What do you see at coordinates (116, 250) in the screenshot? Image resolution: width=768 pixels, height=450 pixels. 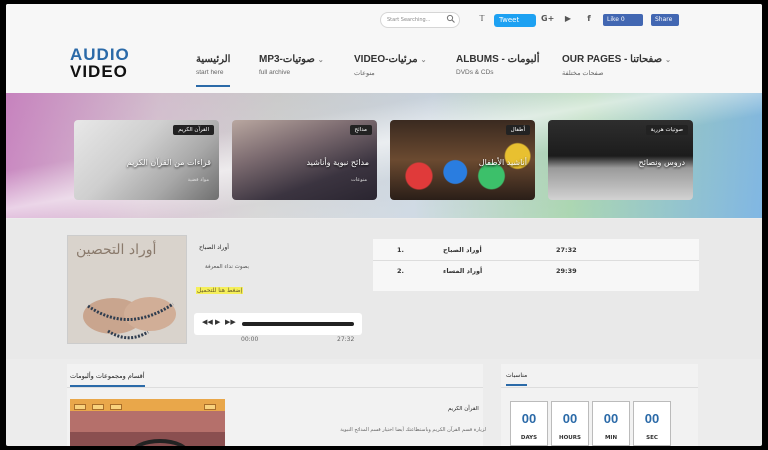 I see `cover-text: أوراد التحصين` at bounding box center [116, 250].